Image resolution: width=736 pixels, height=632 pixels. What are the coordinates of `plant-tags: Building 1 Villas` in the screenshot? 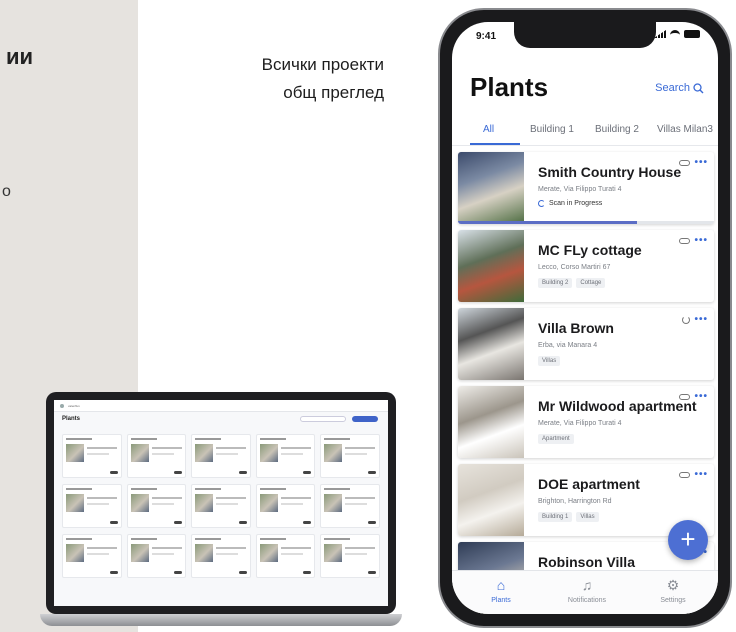 It's located at (568, 517).